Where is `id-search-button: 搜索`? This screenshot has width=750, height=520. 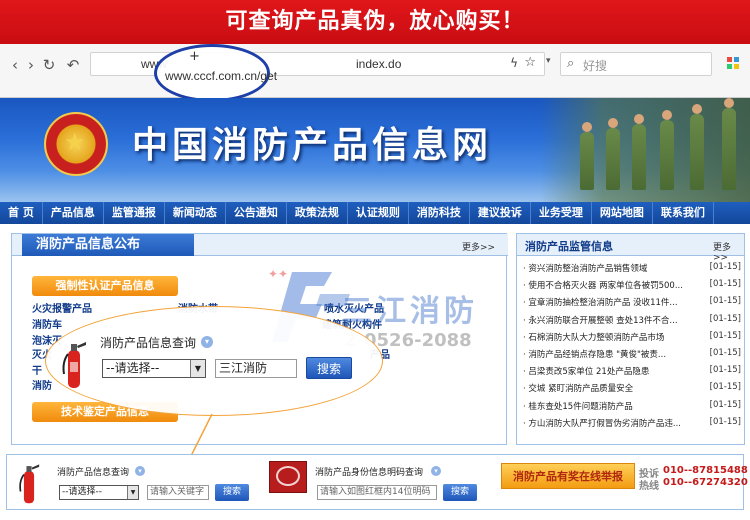 id-search-button: 搜索 is located at coordinates (460, 492).